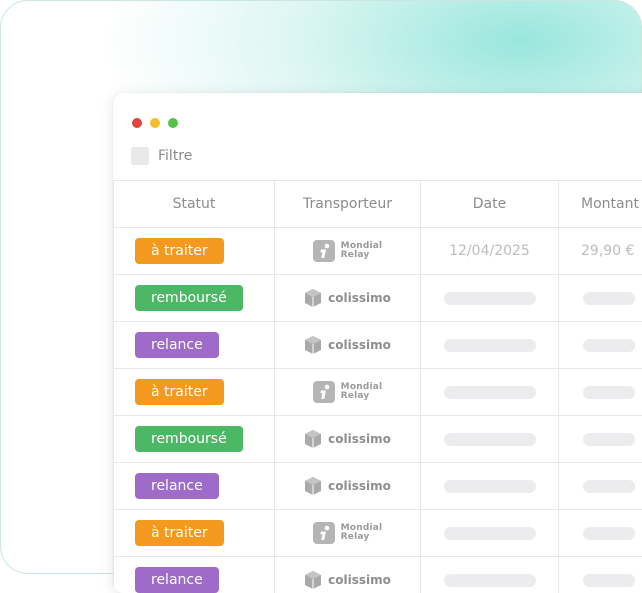 This screenshot has height=593, width=642. Describe the element at coordinates (175, 156) in the screenshot. I see `filter-label: Filtre` at that location.